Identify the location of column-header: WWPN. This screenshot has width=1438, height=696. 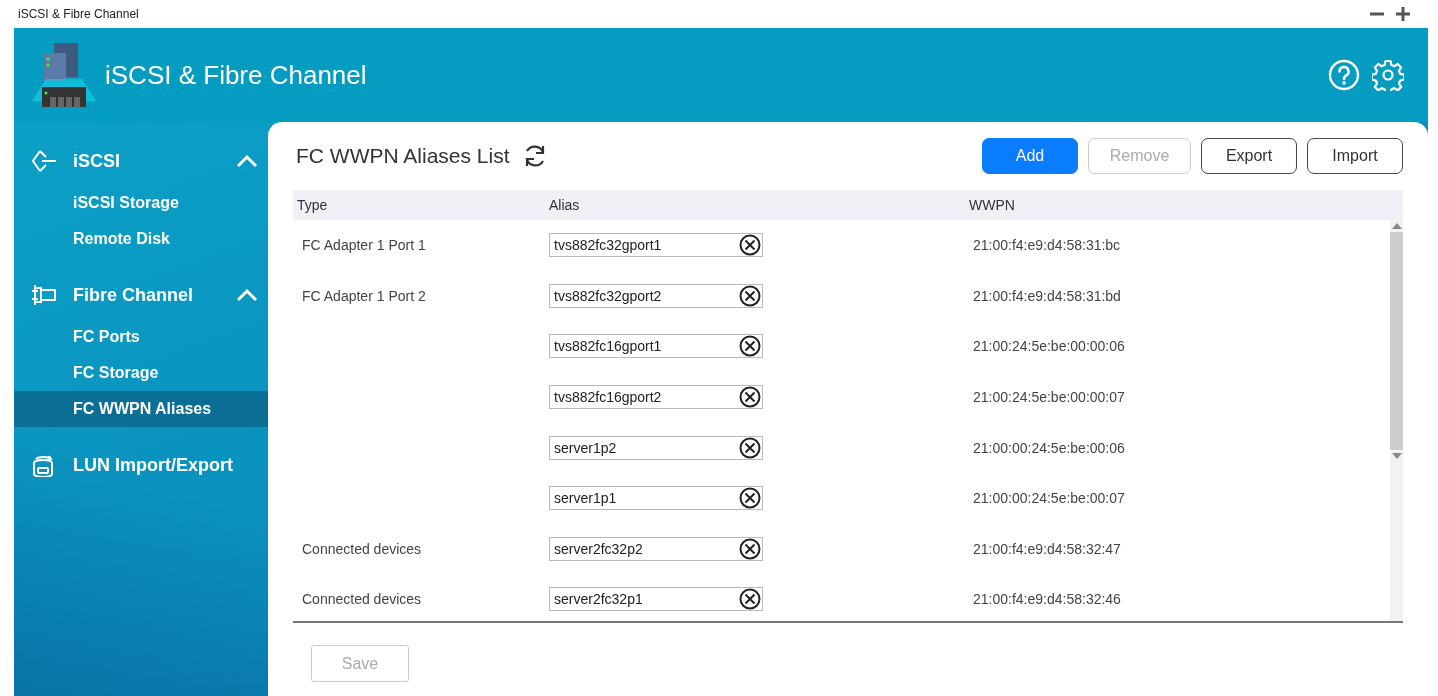
(992, 205).